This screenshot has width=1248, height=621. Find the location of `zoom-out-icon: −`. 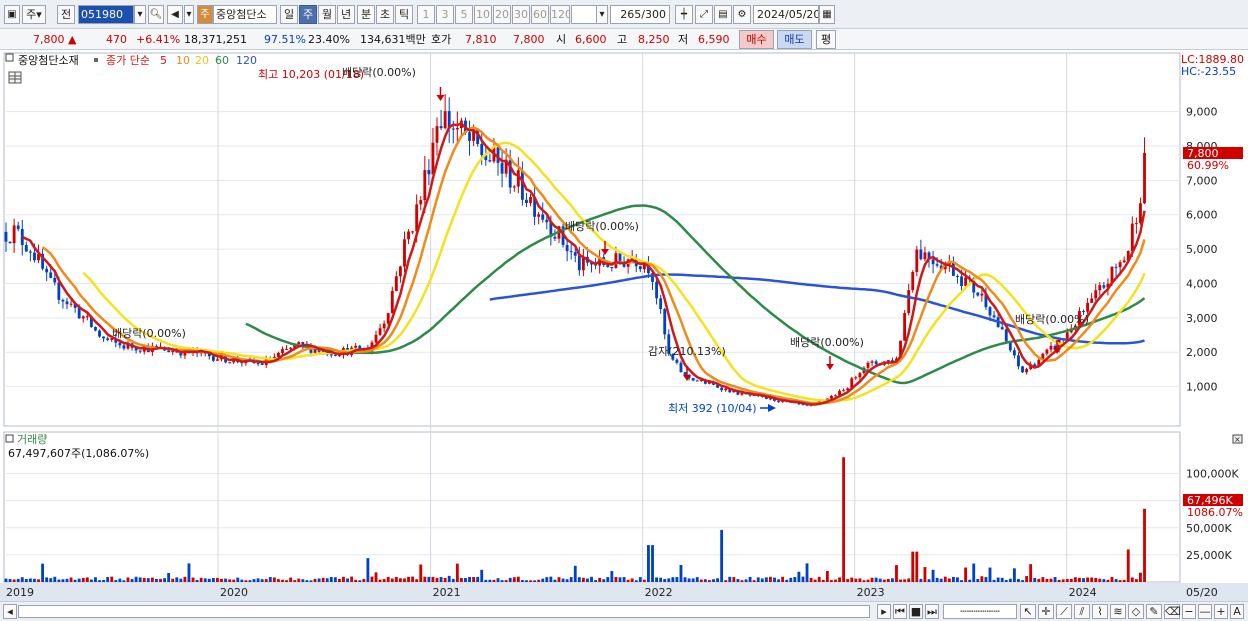

zoom-out-icon: − is located at coordinates (1189, 611).